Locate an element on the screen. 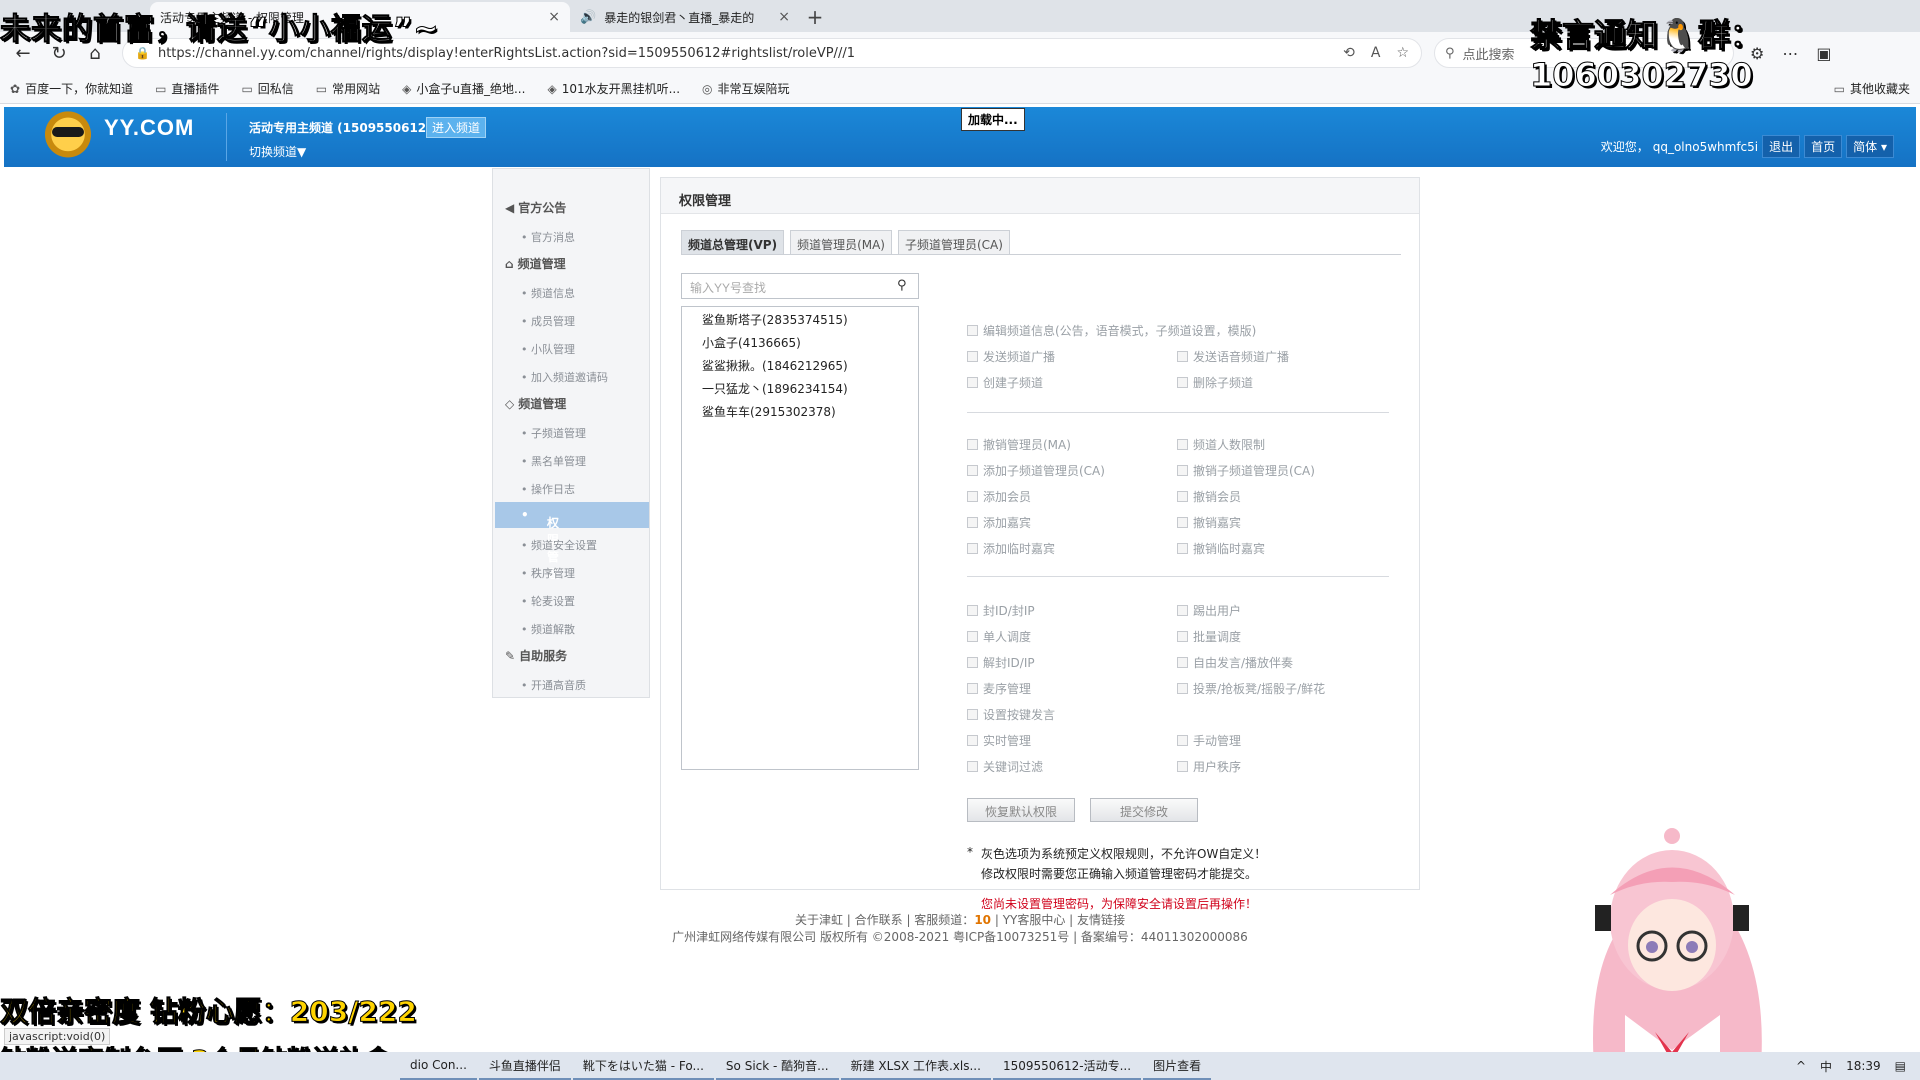 Image resolution: width=1920 pixels, height=1080 pixels. perm-checkbox: 用户秩序 is located at coordinates (1209, 766).